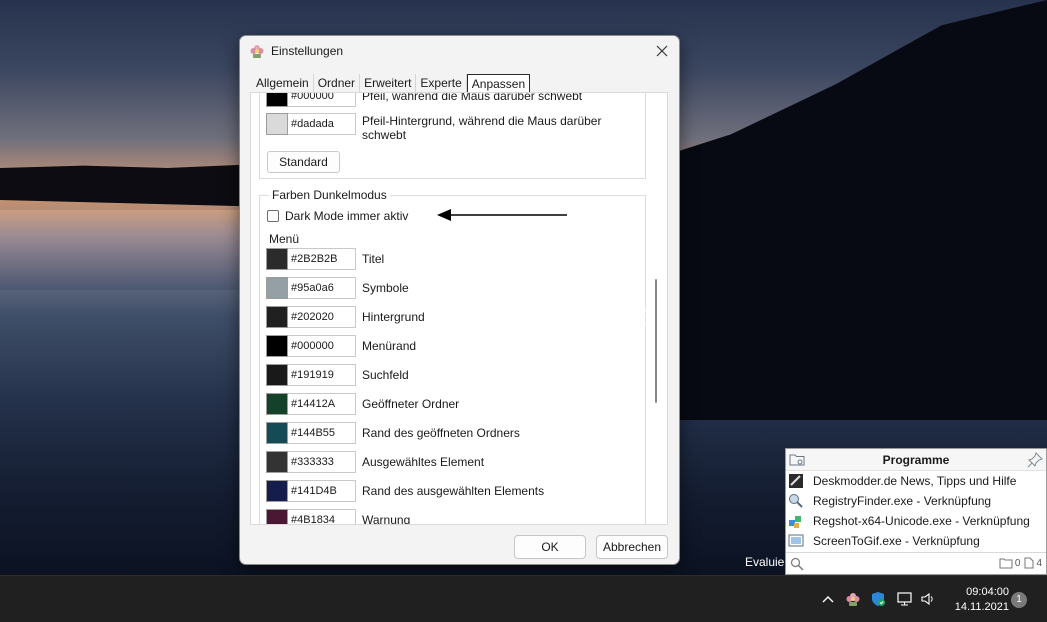  What do you see at coordinates (523, 598) in the screenshot?
I see `taskbar: 09:04:00 14.11.2021 1` at bounding box center [523, 598].